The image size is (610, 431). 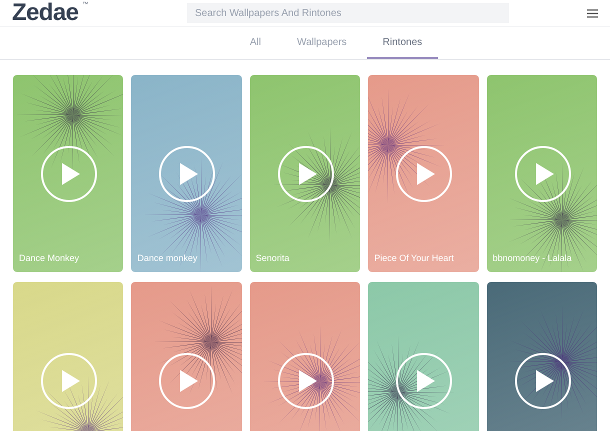 What do you see at coordinates (402, 47) in the screenshot?
I see `tab: Rintones` at bounding box center [402, 47].